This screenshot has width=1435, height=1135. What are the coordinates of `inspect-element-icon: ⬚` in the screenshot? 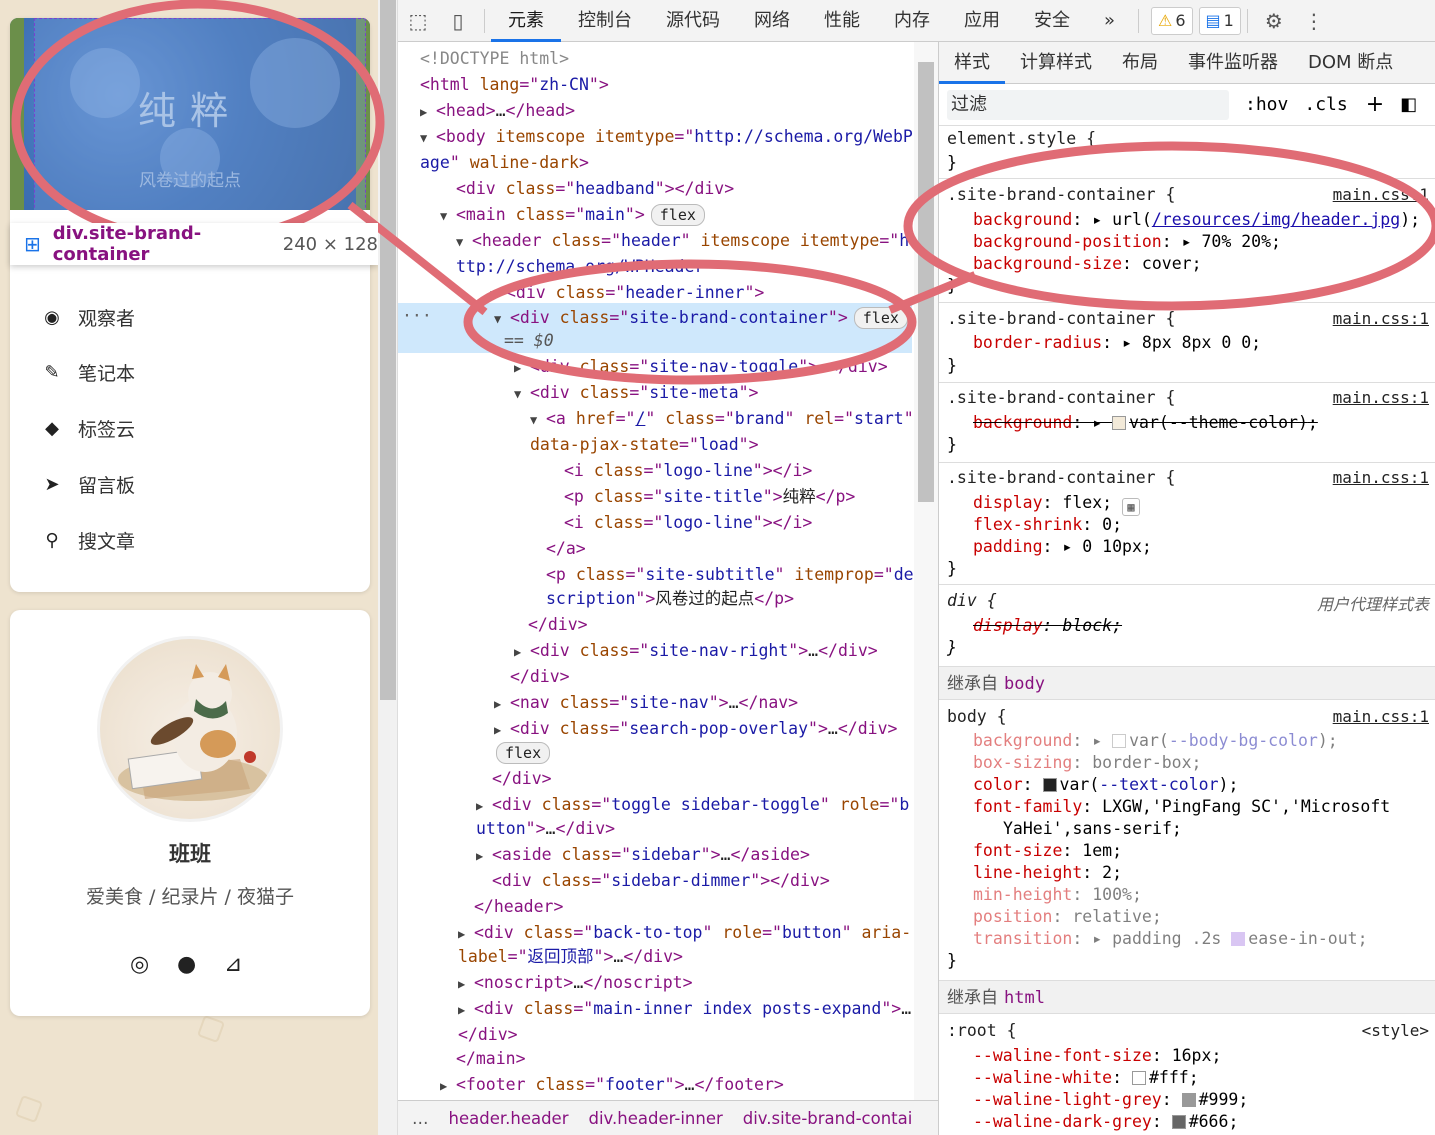 It's located at (418, 21).